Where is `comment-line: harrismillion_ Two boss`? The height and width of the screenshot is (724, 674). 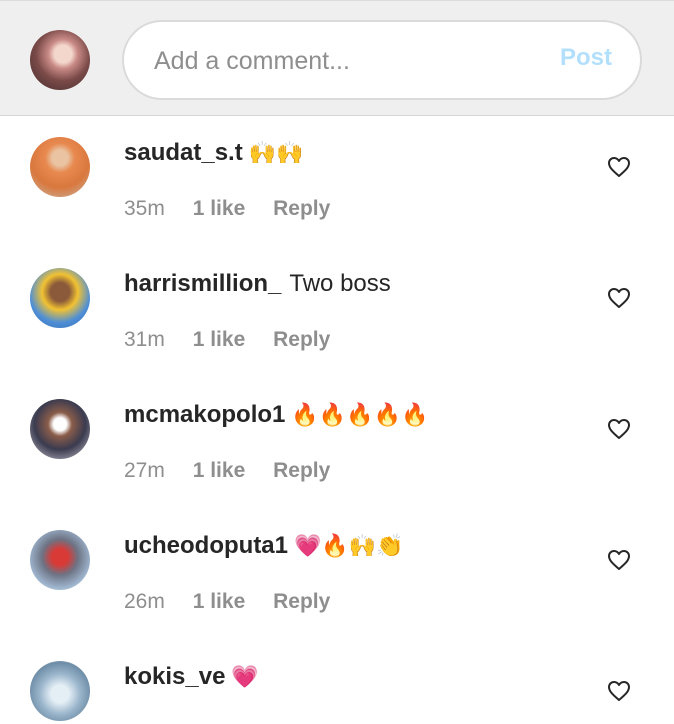 comment-line: harrismillion_ Two boss is located at coordinates (257, 284).